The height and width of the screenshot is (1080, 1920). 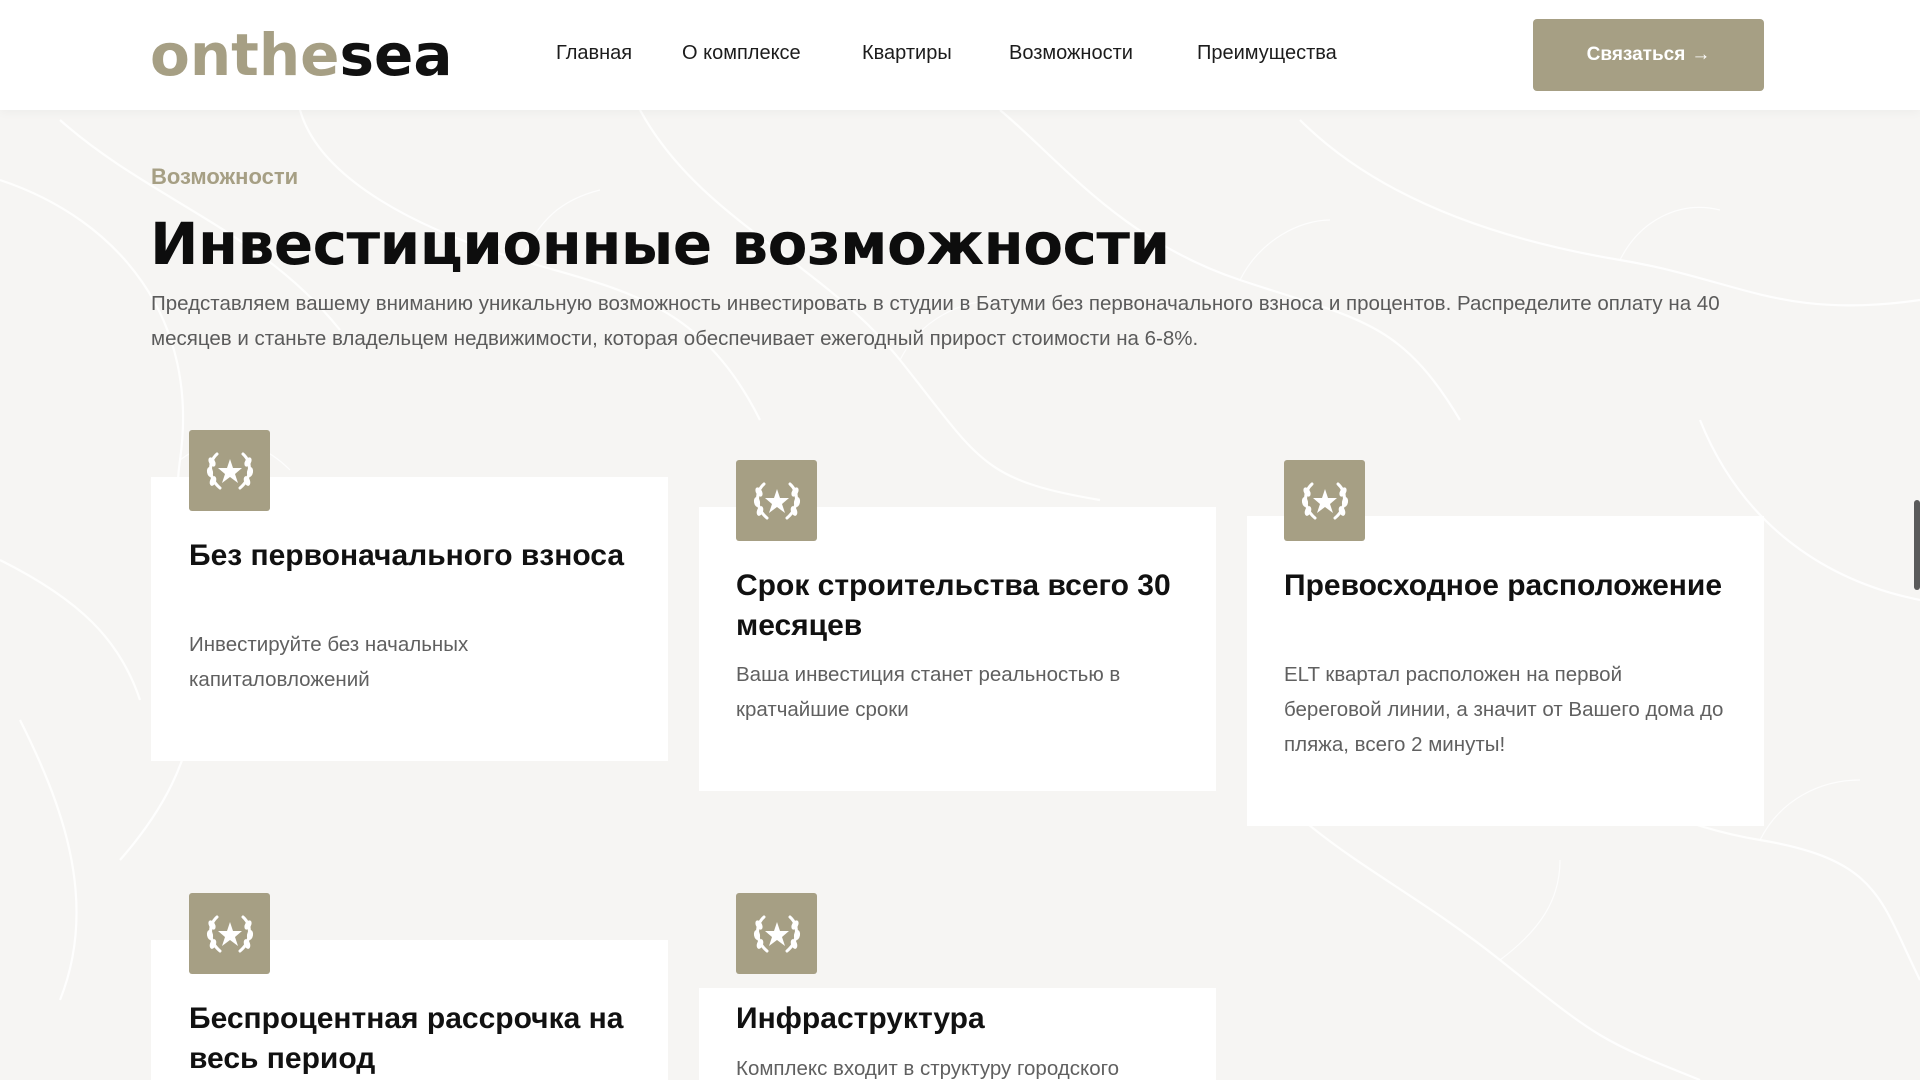 I want to click on arrow-right-icon: →, so click(x=1701, y=54).